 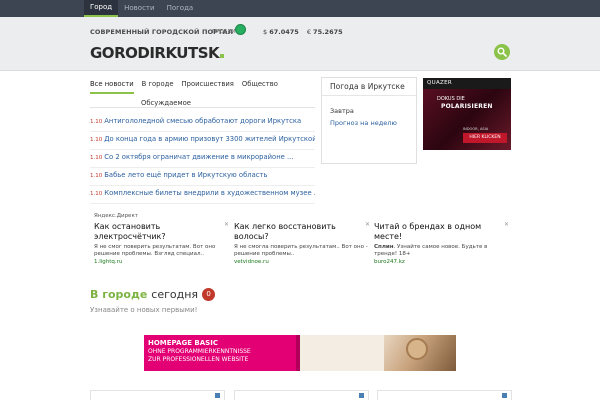 I want to click on section-title-green: В городе, so click(x=118, y=294).